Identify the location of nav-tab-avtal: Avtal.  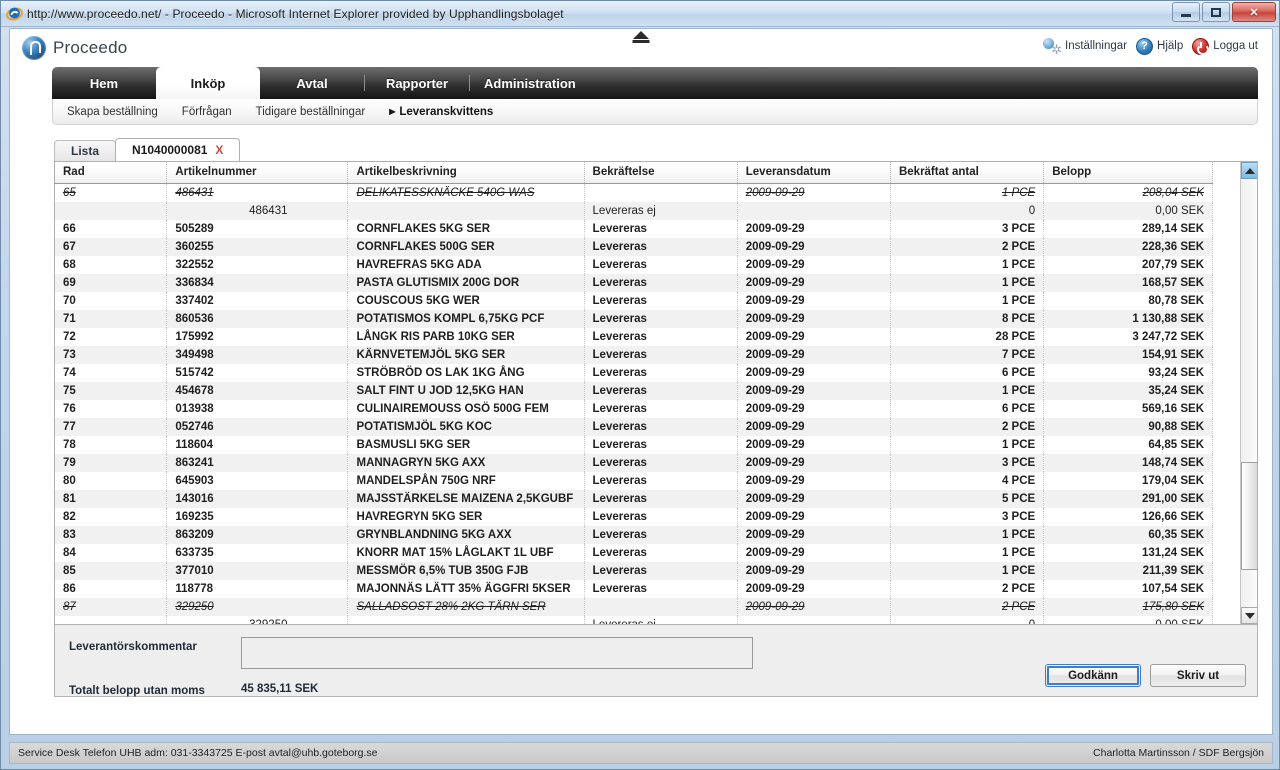
(312, 83).